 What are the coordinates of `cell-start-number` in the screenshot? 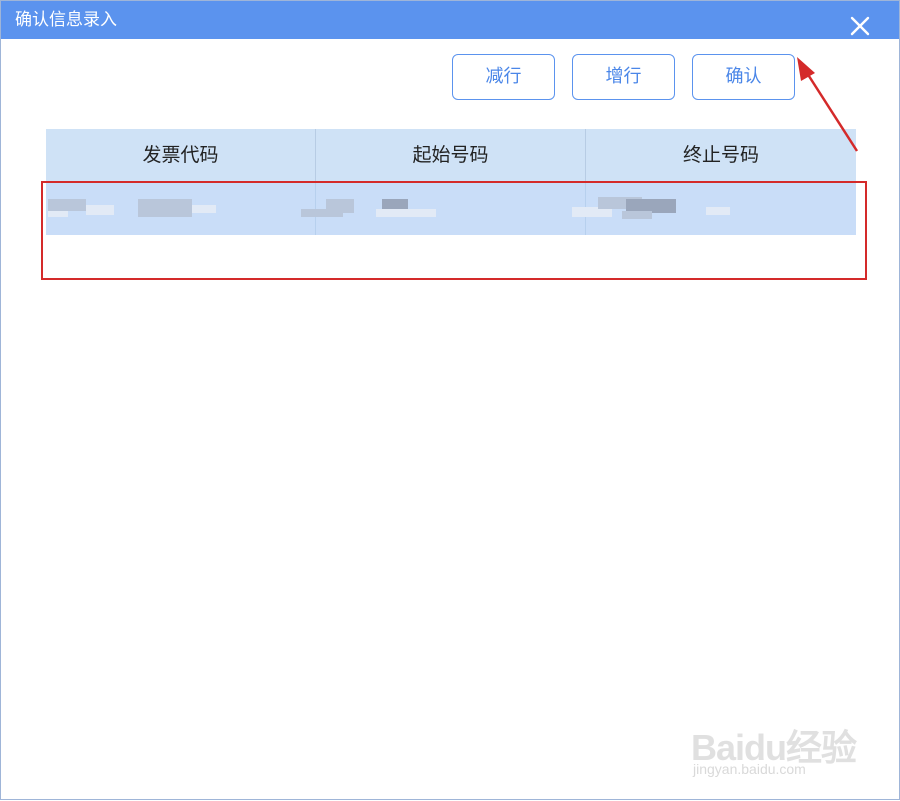 It's located at (443, 209).